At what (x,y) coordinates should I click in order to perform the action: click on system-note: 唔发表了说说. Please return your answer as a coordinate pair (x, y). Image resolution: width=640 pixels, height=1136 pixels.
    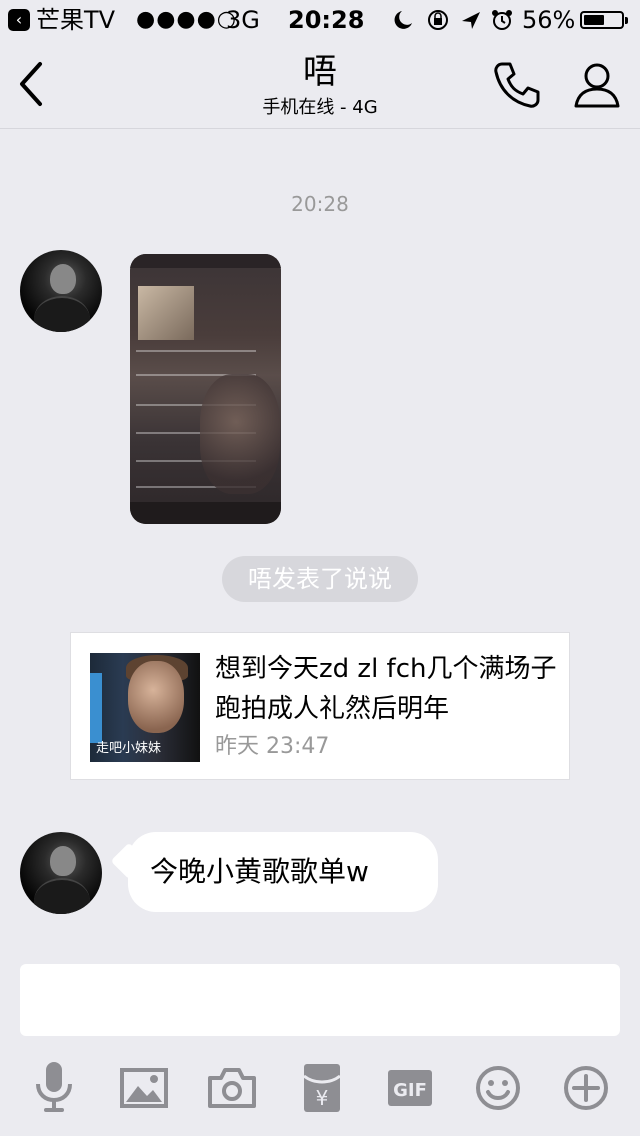
    Looking at the image, I should click on (320, 579).